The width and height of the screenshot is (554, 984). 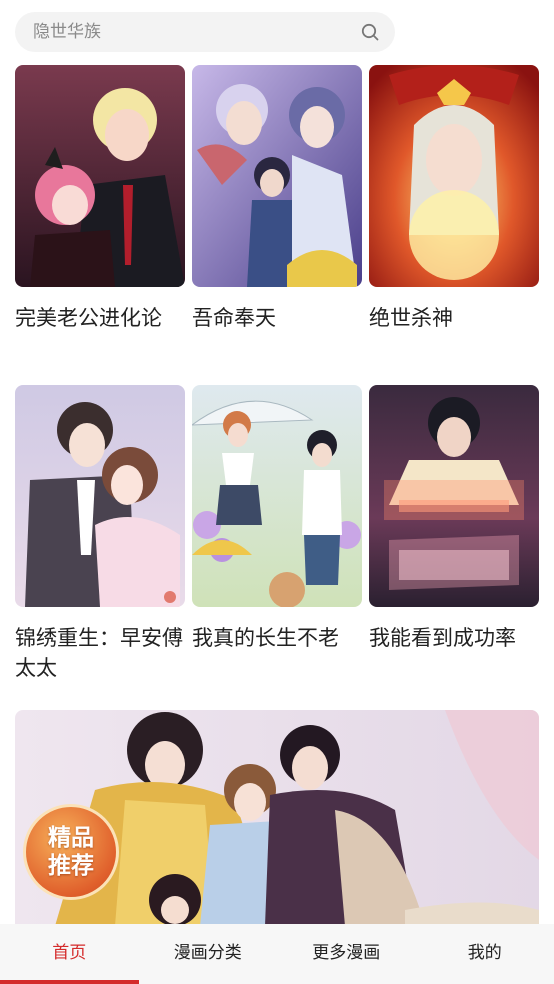 What do you see at coordinates (69, 954) in the screenshot?
I see `tab-home: 首页` at bounding box center [69, 954].